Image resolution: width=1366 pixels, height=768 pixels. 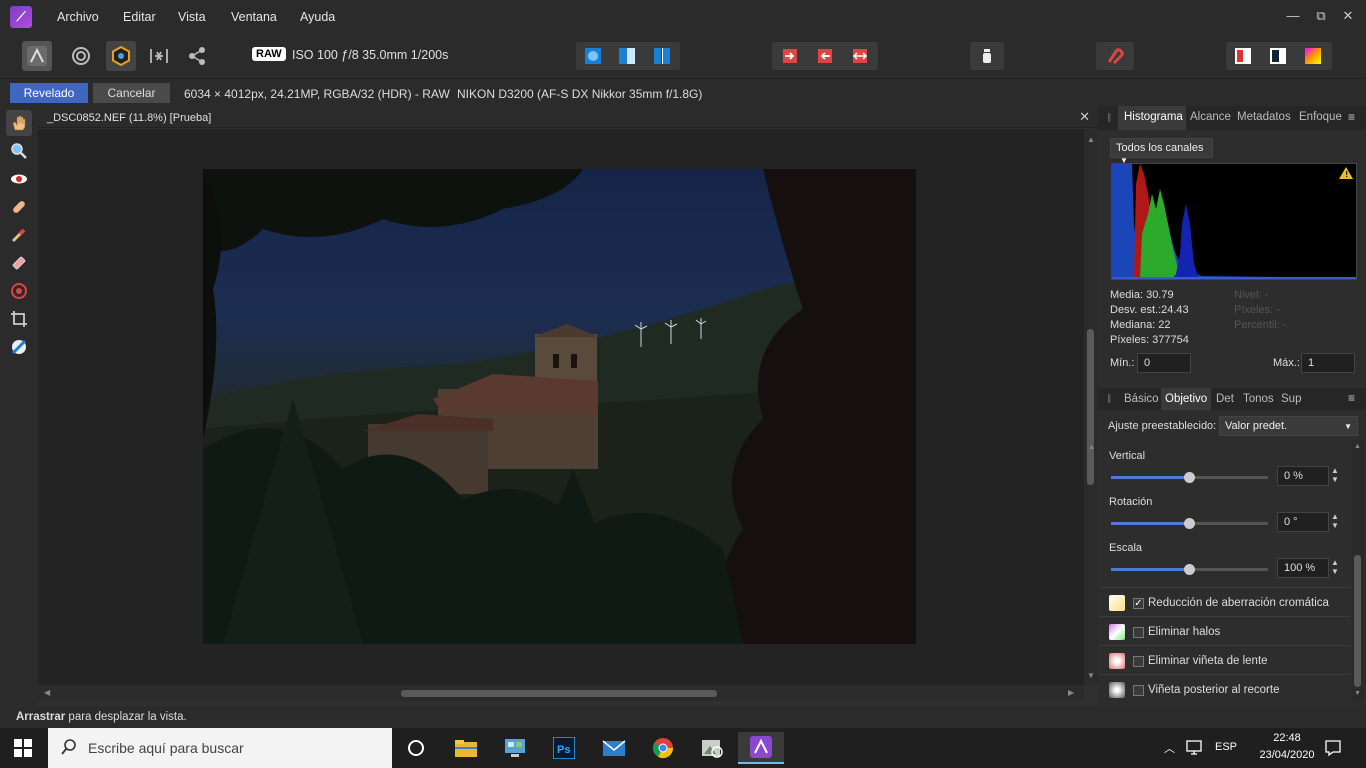 I want to click on color-picker-icon, so click(x=1313, y=56).